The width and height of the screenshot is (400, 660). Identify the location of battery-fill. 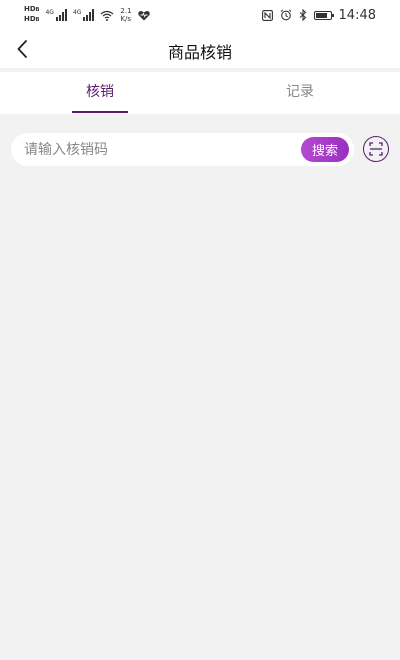
(321, 15).